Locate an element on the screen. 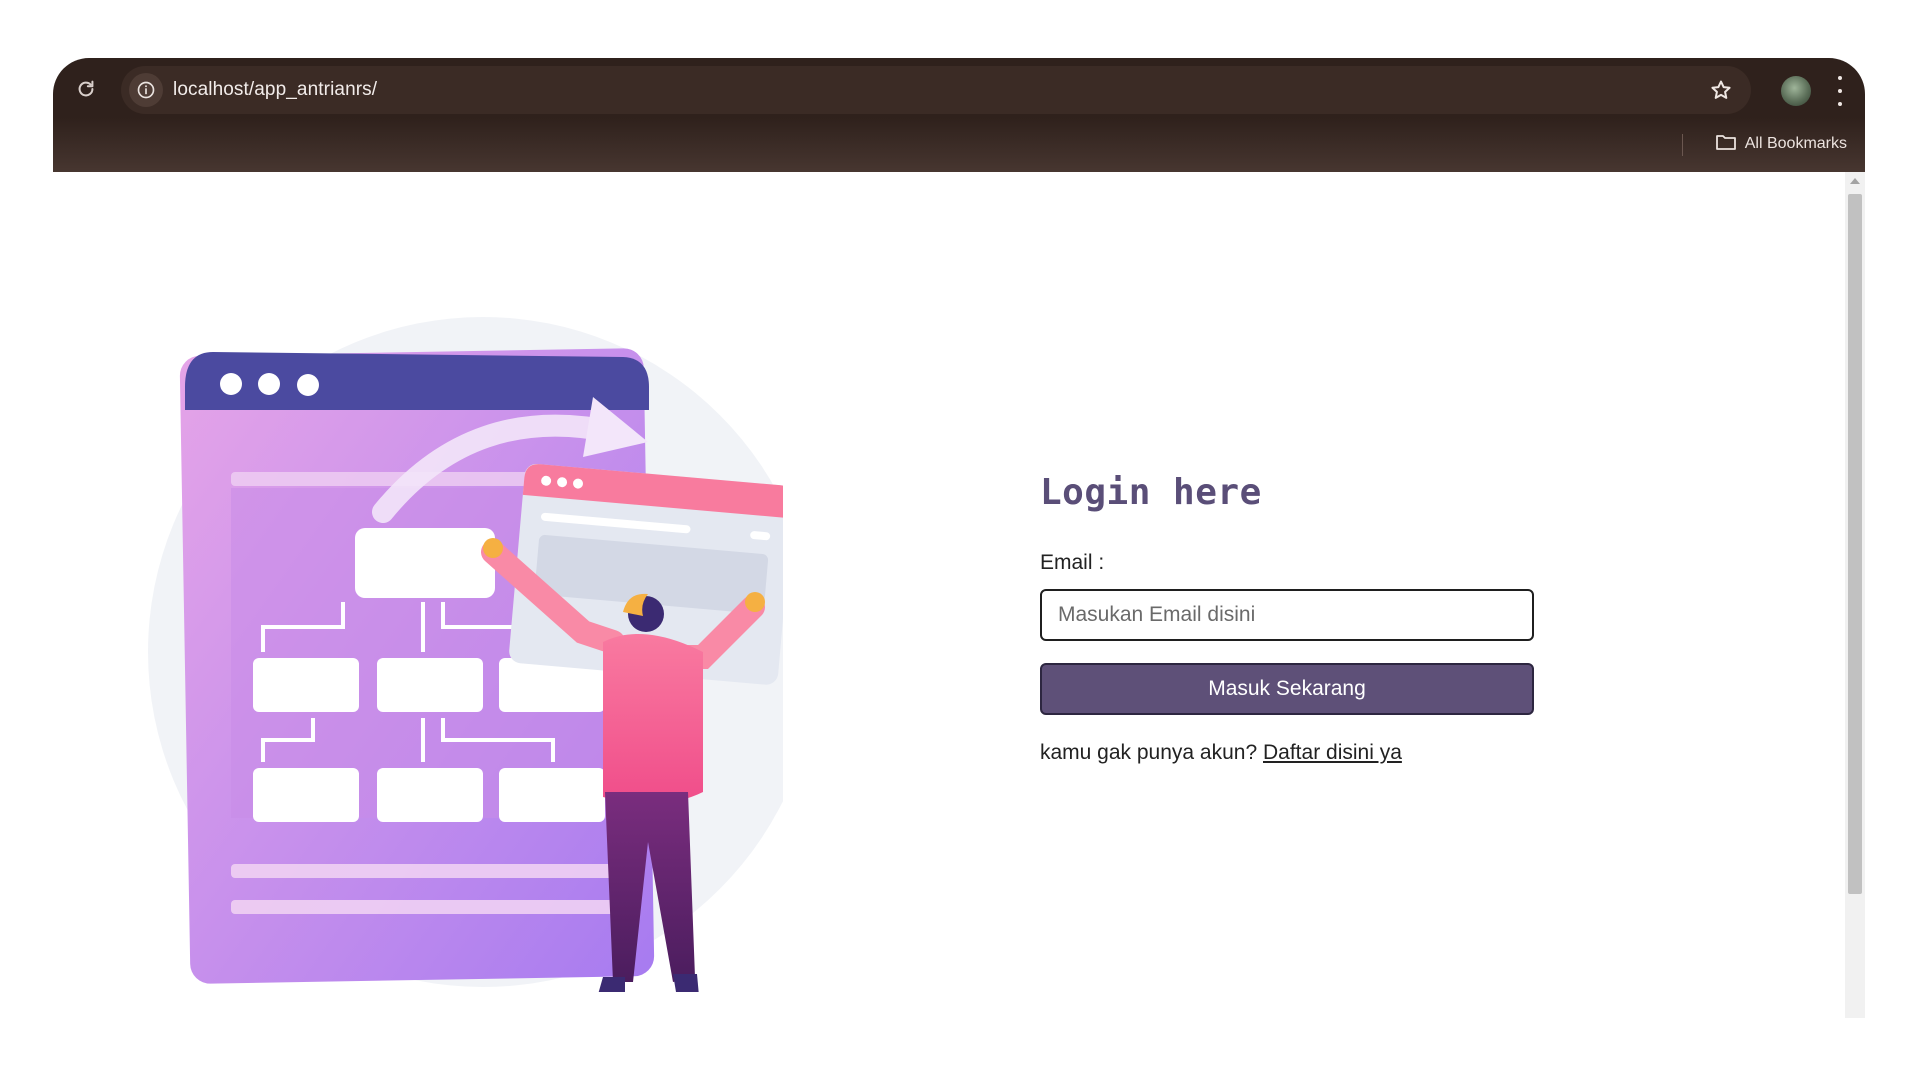  bookmark-star-icon is located at coordinates (1721, 90).